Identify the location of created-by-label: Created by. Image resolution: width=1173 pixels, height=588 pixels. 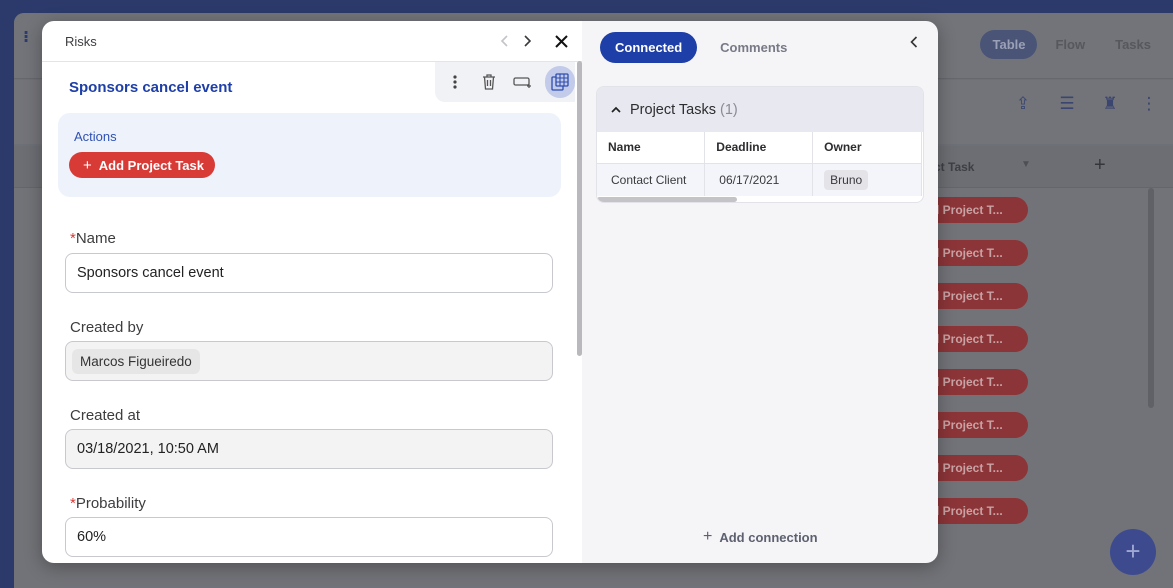
(107, 327).